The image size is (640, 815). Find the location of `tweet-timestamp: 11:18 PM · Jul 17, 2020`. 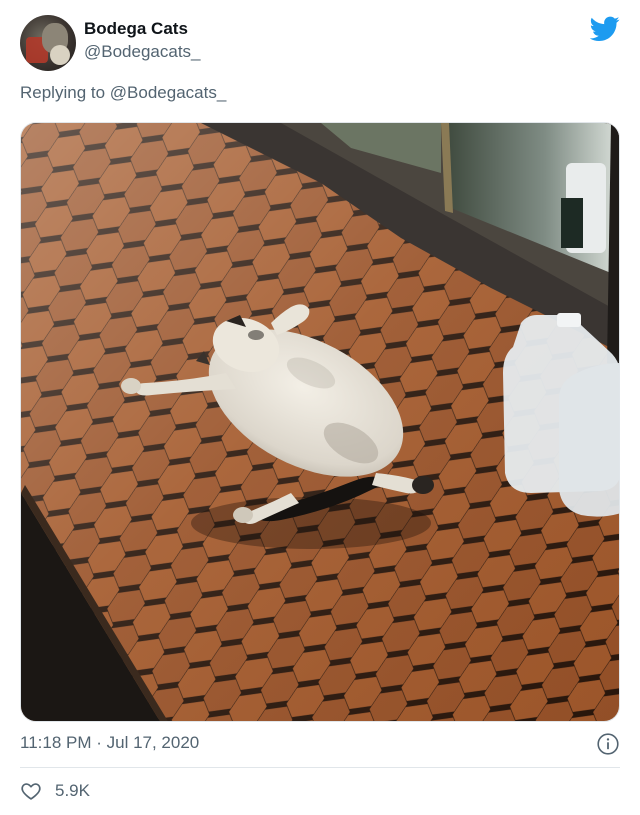

tweet-timestamp: 11:18 PM · Jul 17, 2020 is located at coordinates (109, 743).